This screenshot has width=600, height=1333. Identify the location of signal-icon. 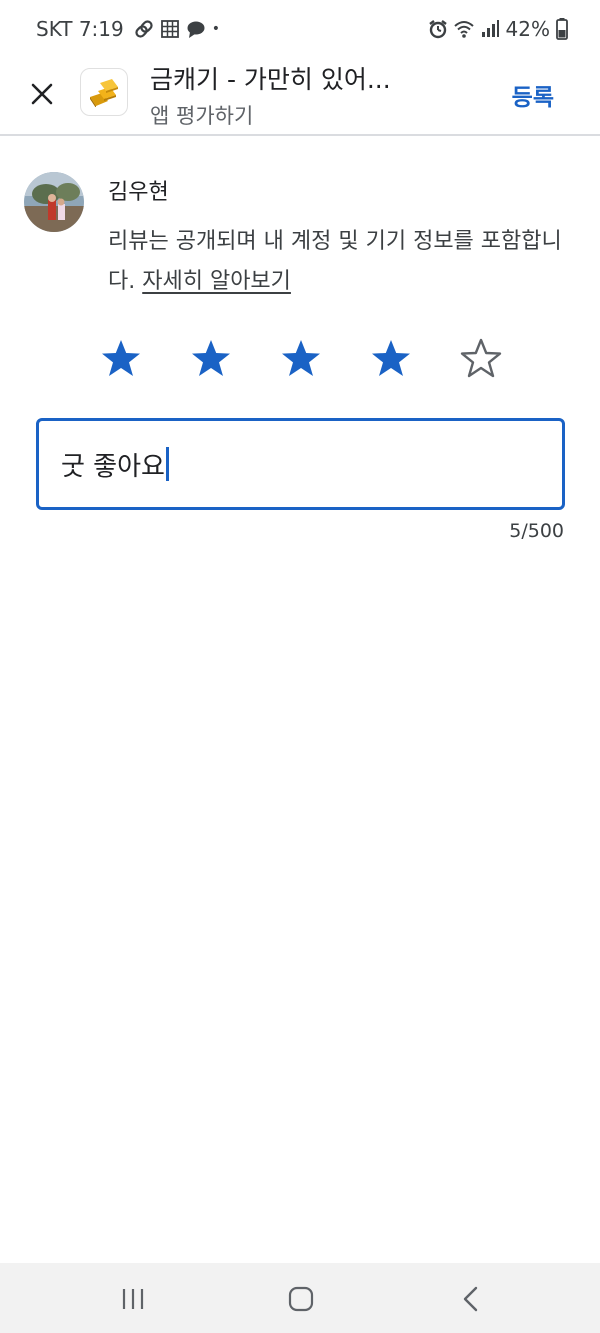
(490, 28).